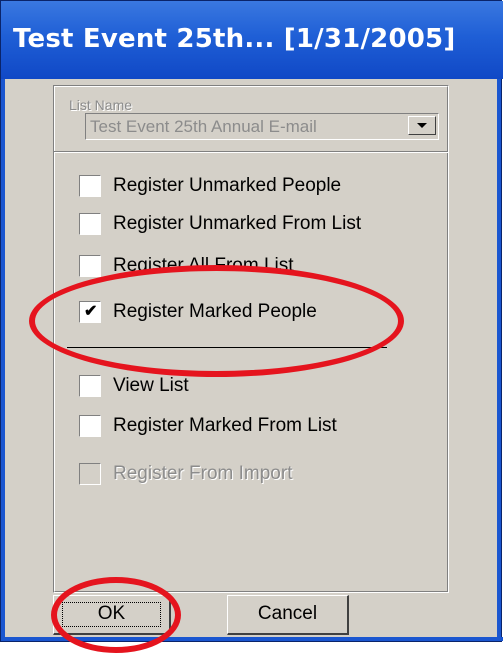  I want to click on checkbox-checked: ✔, so click(90, 312).